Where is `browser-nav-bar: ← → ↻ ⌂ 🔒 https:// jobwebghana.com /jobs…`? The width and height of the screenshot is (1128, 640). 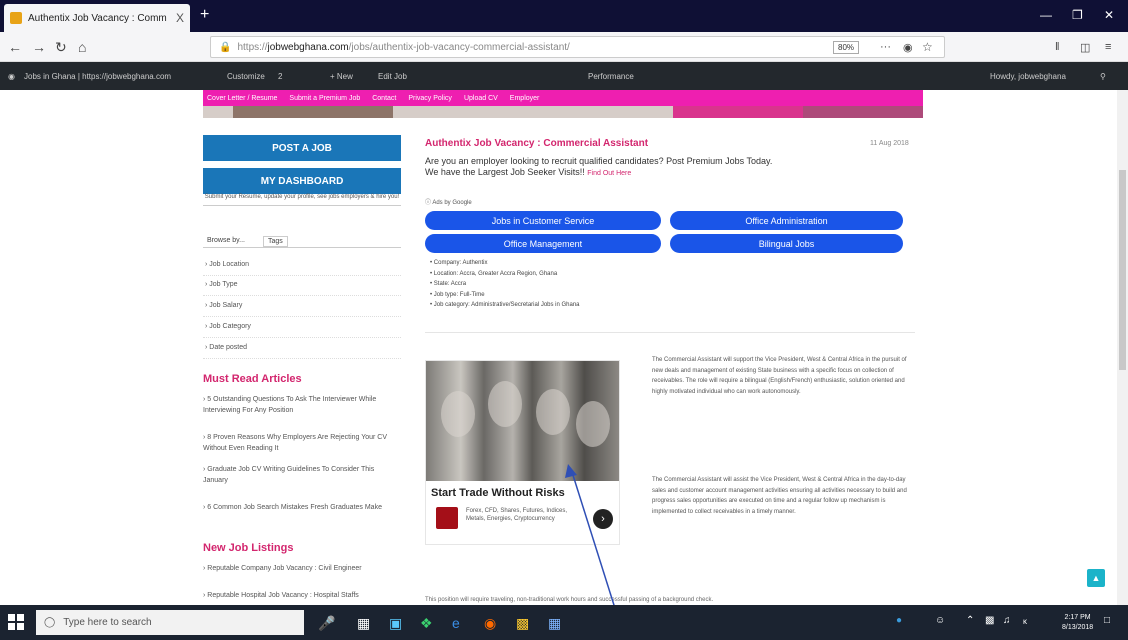
browser-nav-bar: ← → ↻ ⌂ 🔒 https:// jobwebghana.com /jobs… is located at coordinates (564, 47).